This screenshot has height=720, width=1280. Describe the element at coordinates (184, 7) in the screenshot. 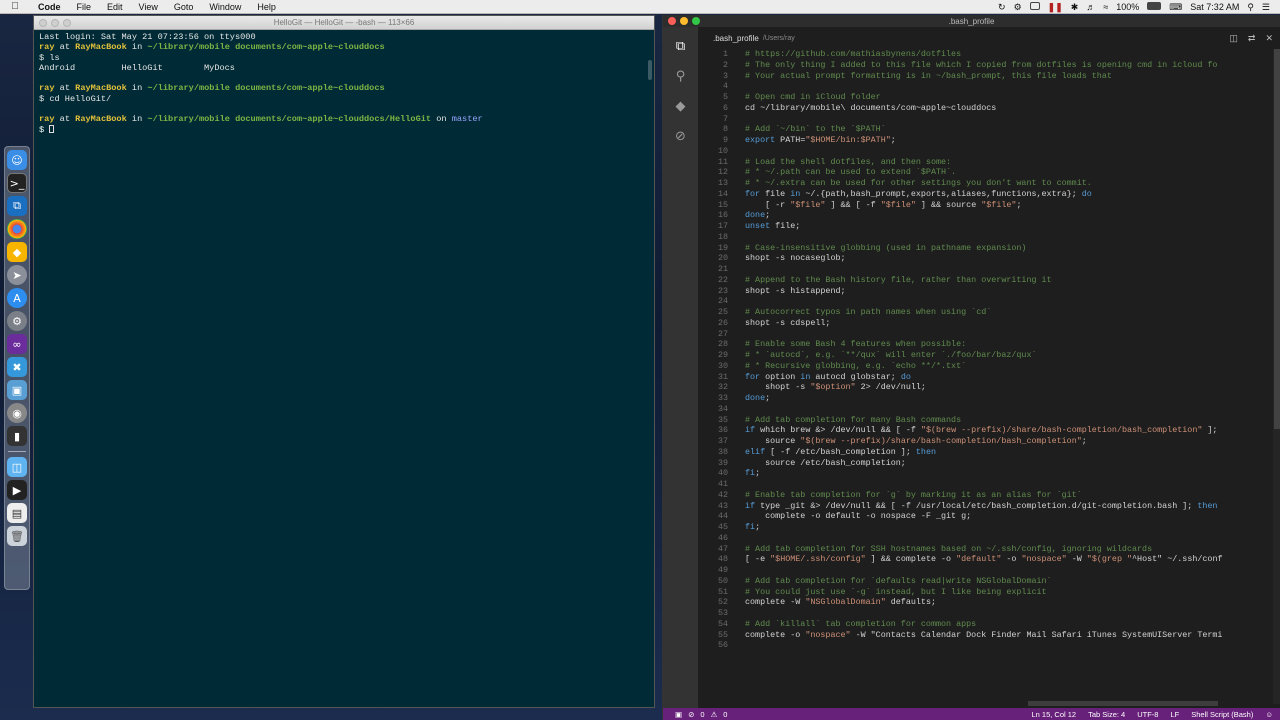

I see `menu-goto: Goto` at that location.